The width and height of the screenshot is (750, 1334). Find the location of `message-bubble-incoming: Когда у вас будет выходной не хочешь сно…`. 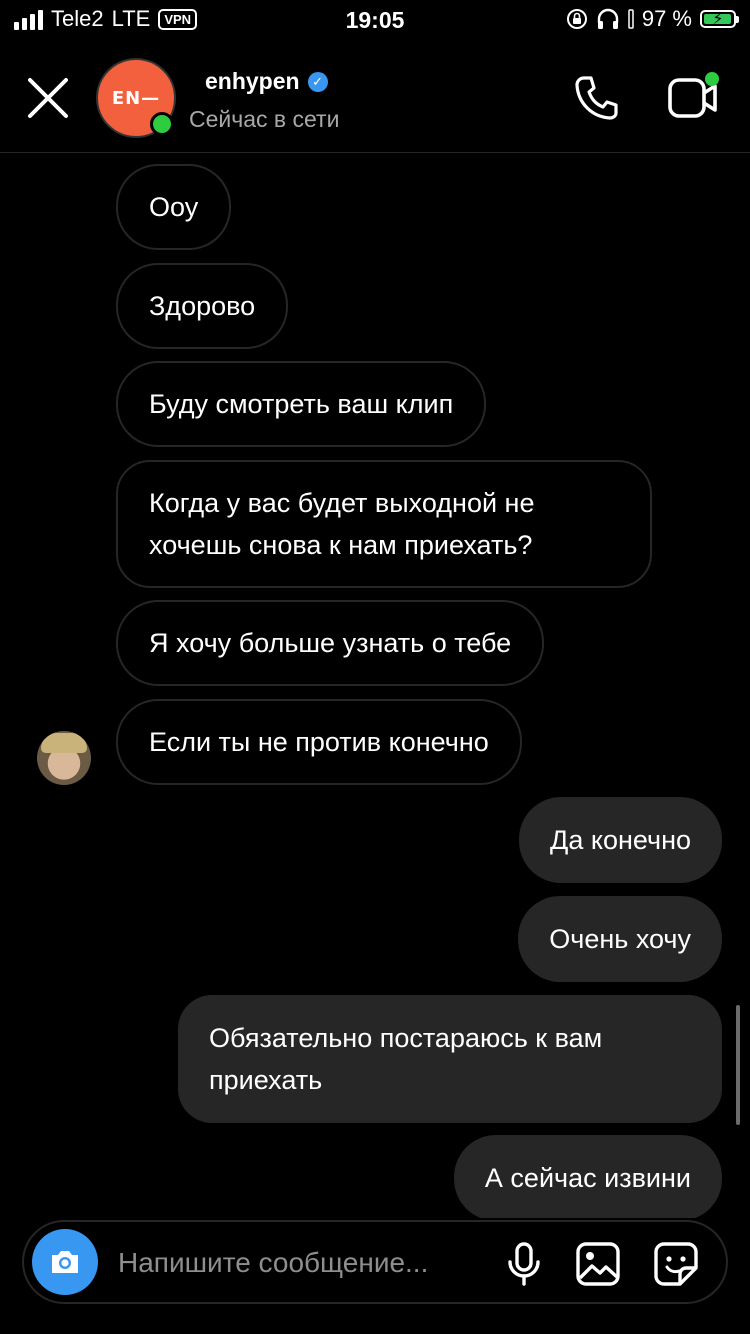

message-bubble-incoming: Когда у вас будет выходной не хочешь сно… is located at coordinates (384, 524).